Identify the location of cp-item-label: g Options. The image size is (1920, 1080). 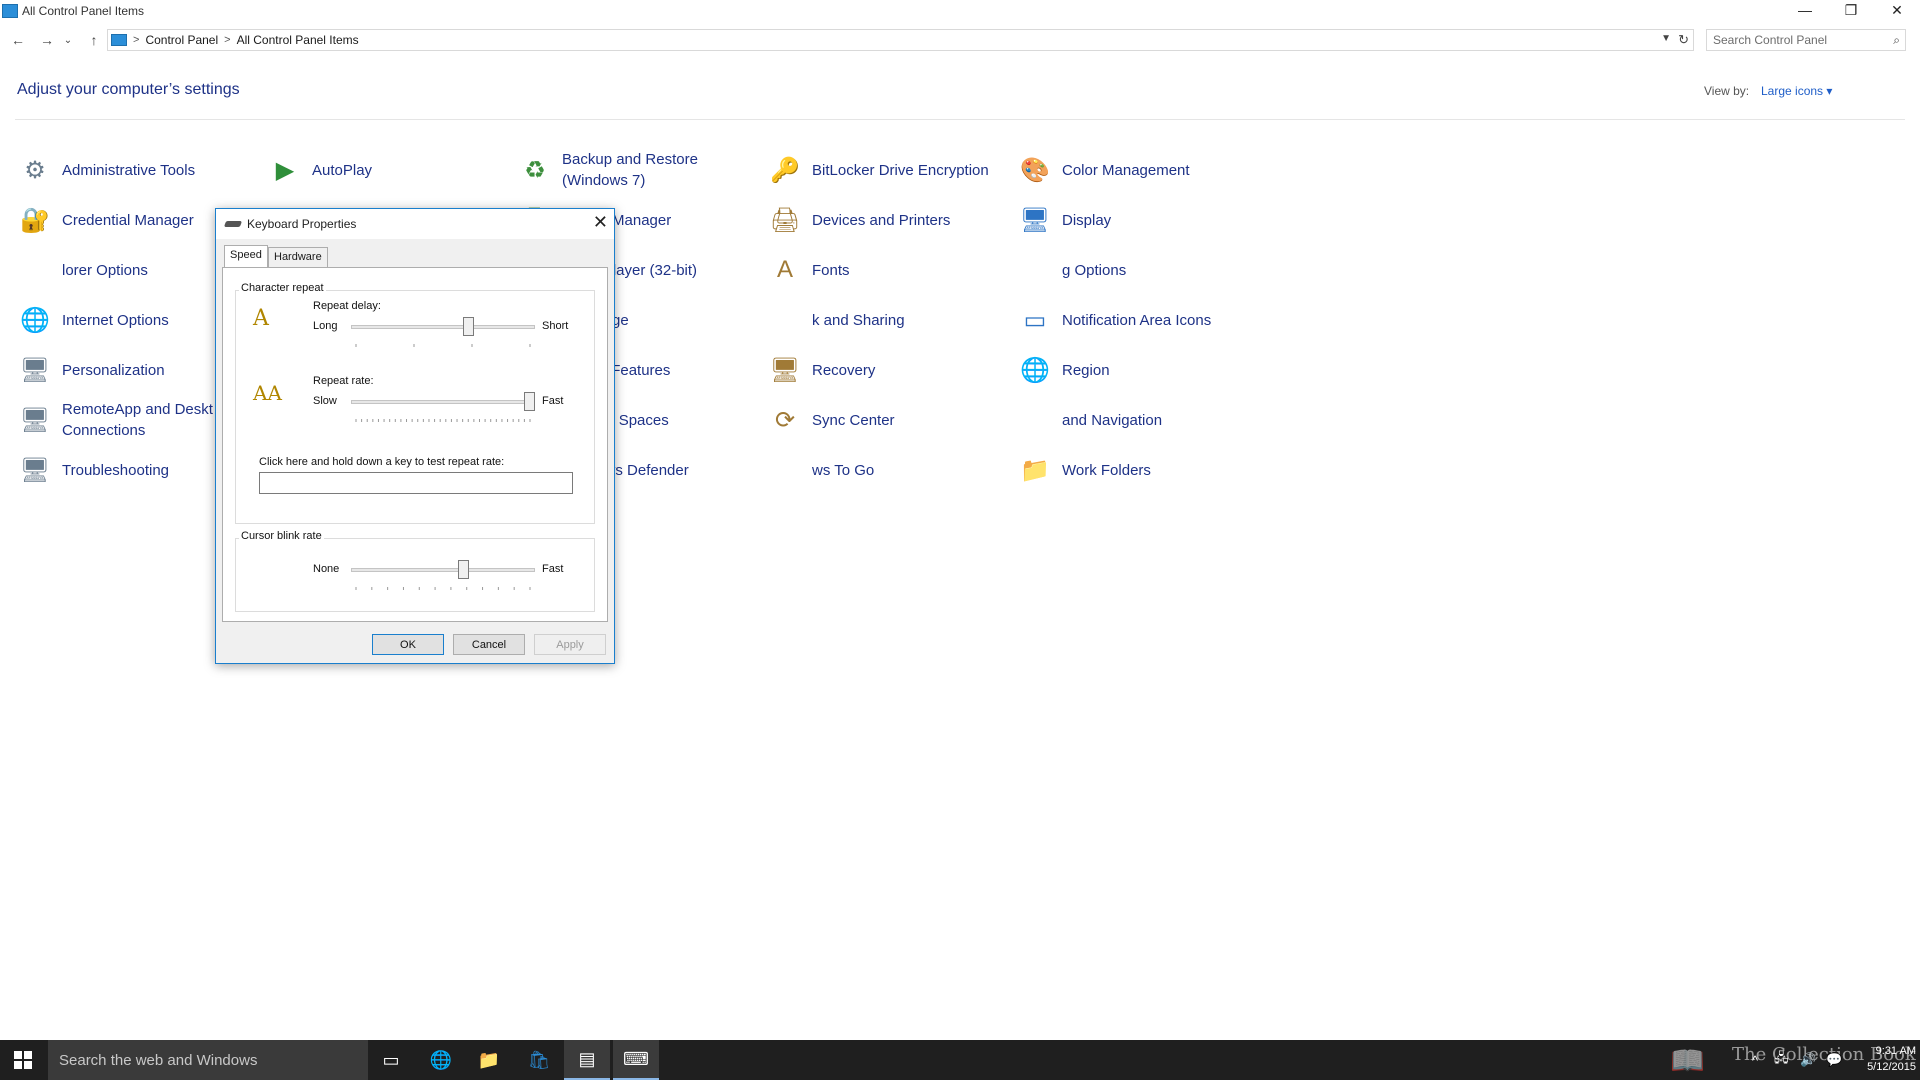
(1094, 270).